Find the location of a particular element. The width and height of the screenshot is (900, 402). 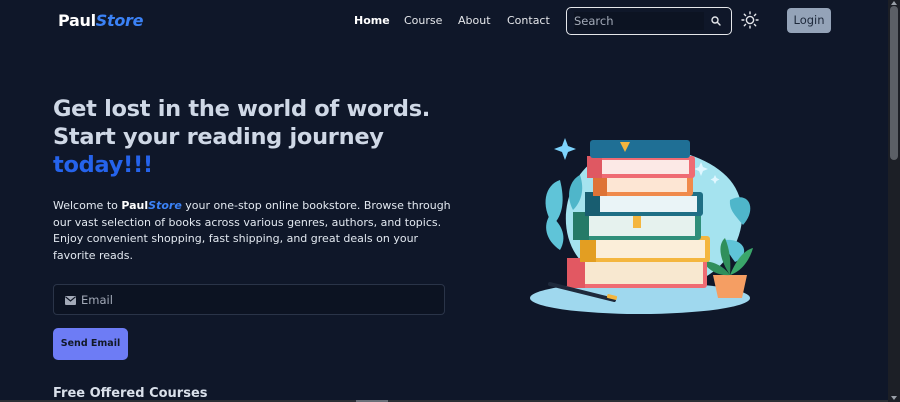

scroll-thumb is located at coordinates (894, 83).